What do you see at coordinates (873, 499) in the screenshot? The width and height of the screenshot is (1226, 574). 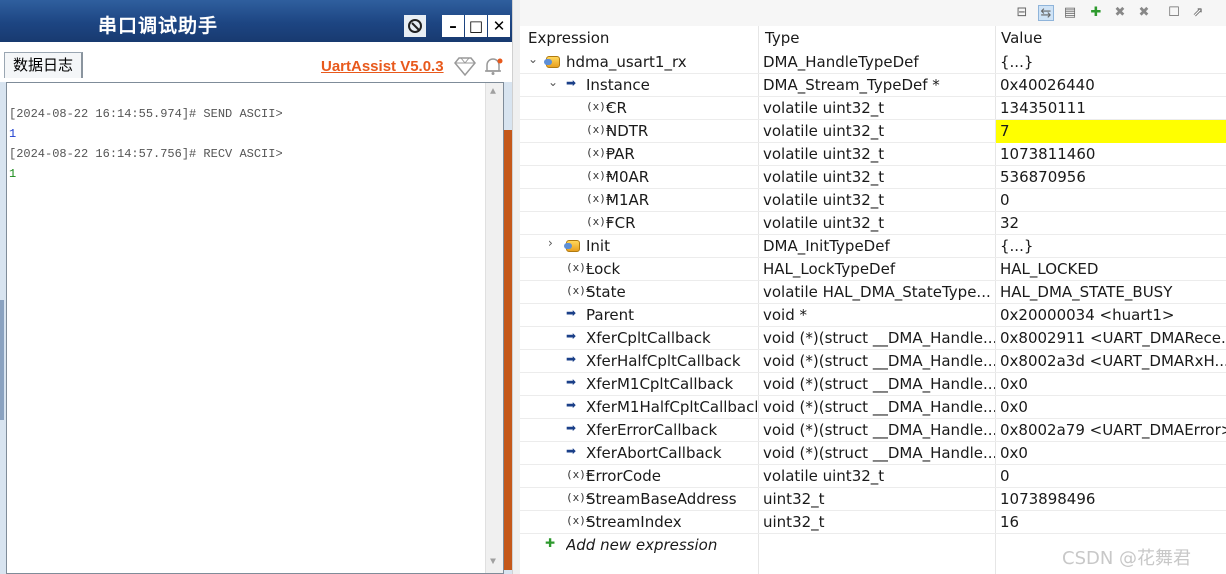 I see `expression-row: (x)= StreamBaseAddress uint32_t 1073898496` at bounding box center [873, 499].